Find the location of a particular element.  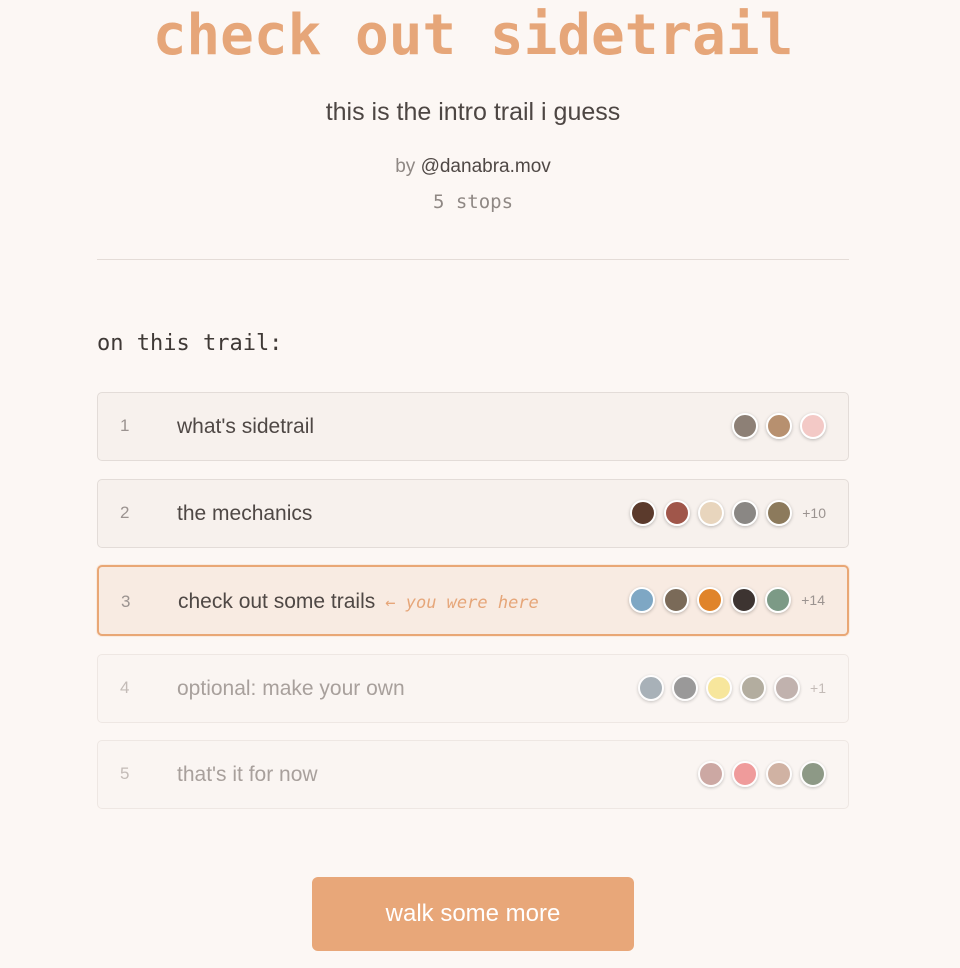

stop-number: 2 is located at coordinates (125, 512).